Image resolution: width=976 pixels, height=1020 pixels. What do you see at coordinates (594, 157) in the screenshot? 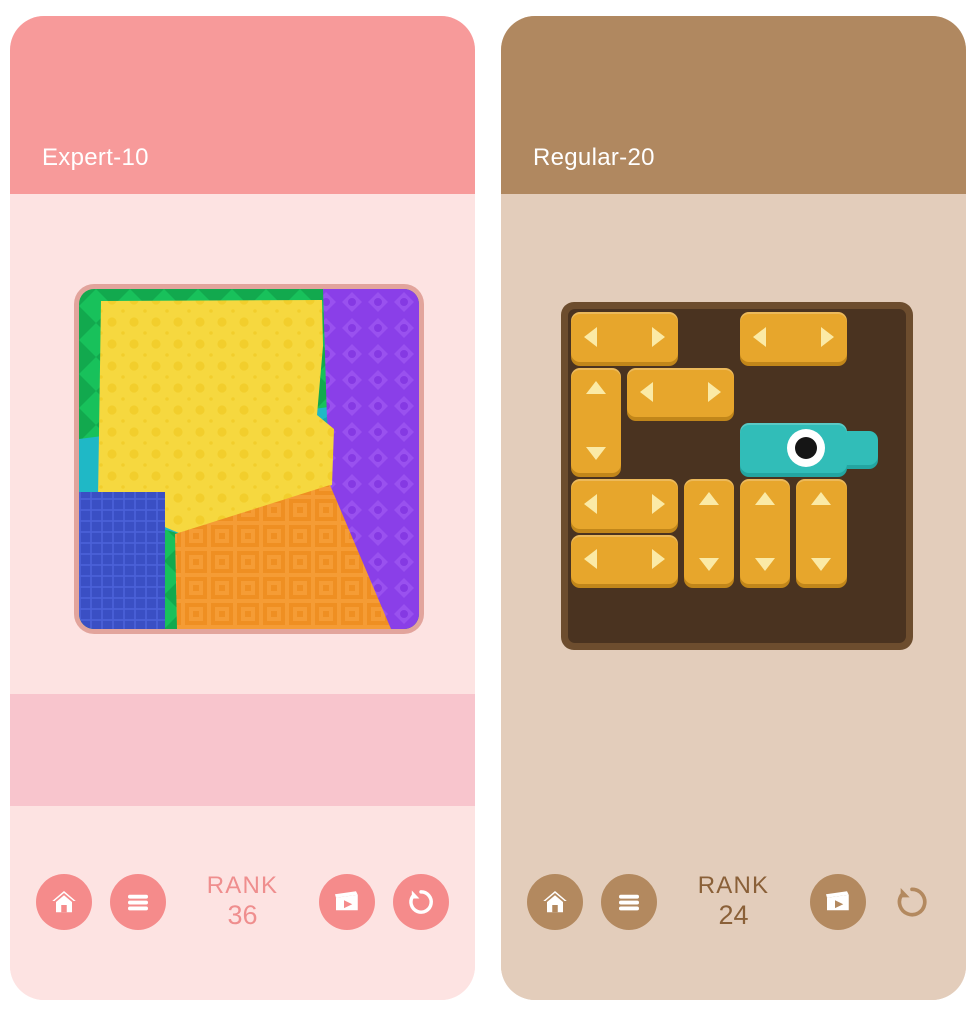
I see `level-title-right: Regular-20` at bounding box center [594, 157].